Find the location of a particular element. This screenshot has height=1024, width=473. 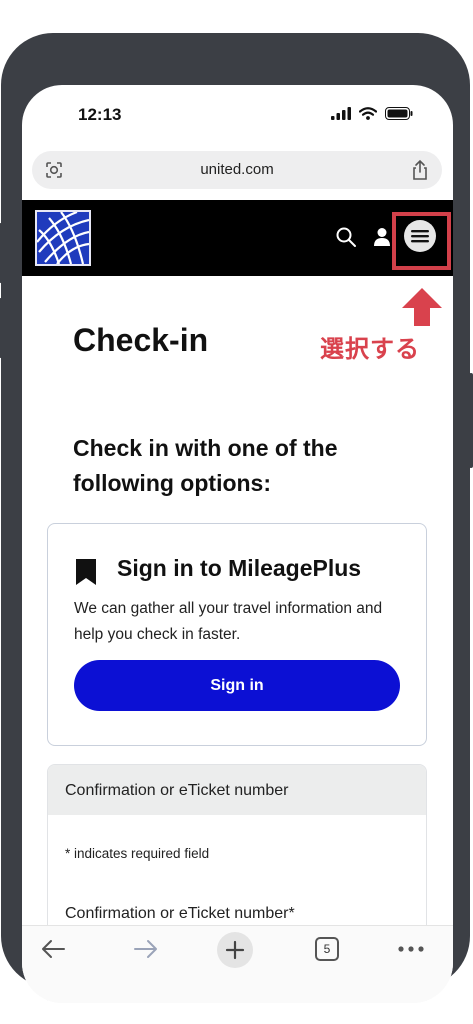

status-icons is located at coordinates (372, 113).